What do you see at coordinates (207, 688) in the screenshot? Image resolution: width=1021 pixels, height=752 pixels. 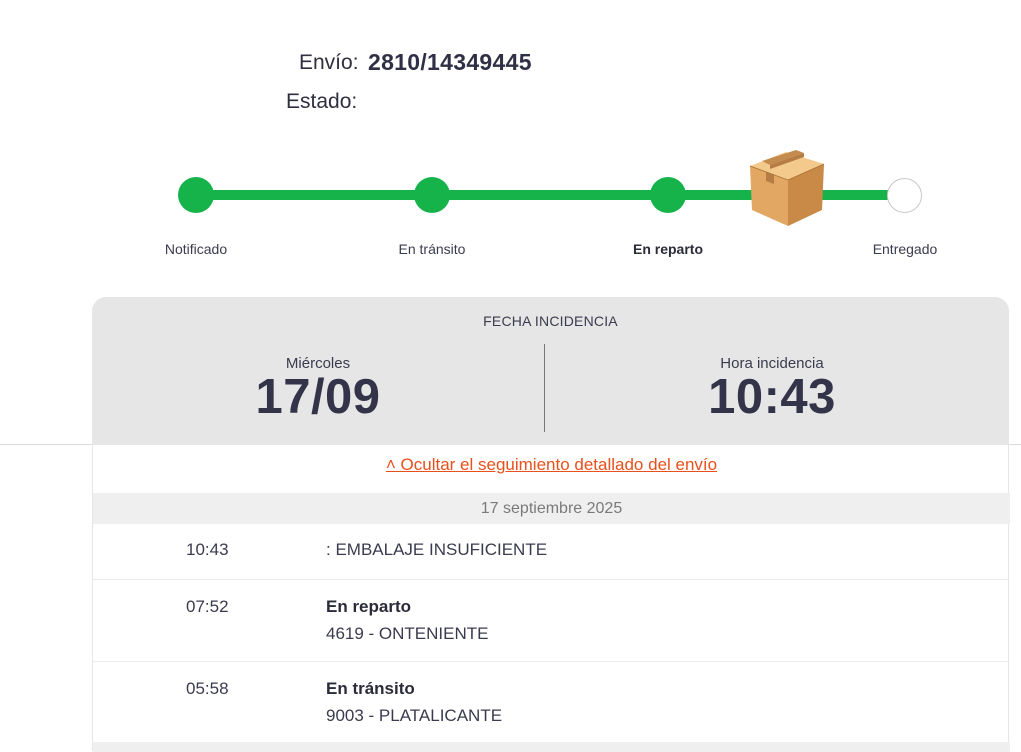 I see `event-time: 05:58` at bounding box center [207, 688].